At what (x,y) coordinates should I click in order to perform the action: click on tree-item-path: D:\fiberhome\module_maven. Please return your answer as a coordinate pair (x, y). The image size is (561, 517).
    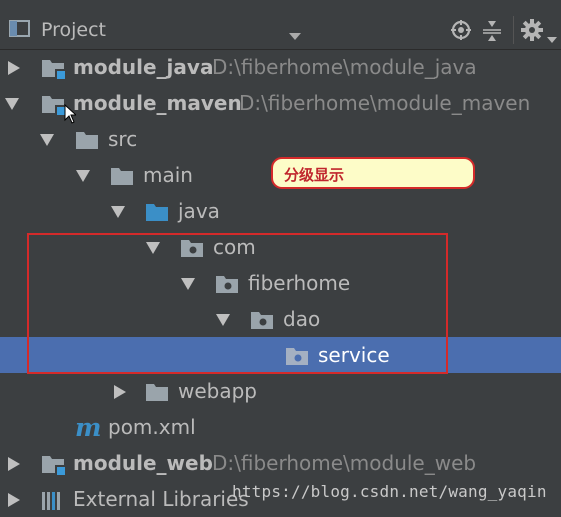
    Looking at the image, I should click on (385, 103).